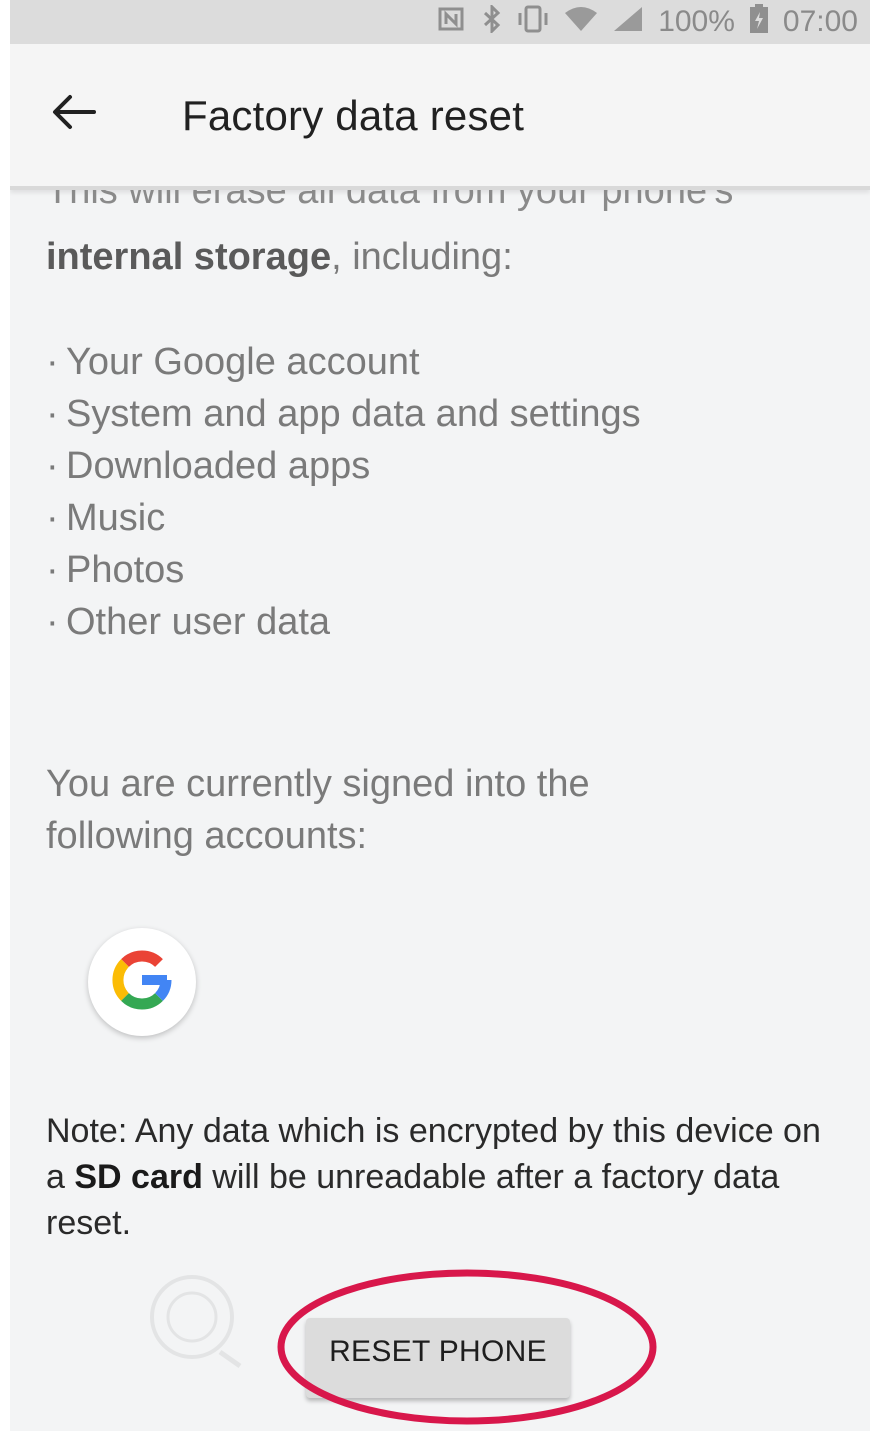  Describe the element at coordinates (581, 22) in the screenshot. I see `wifi-icon` at that location.